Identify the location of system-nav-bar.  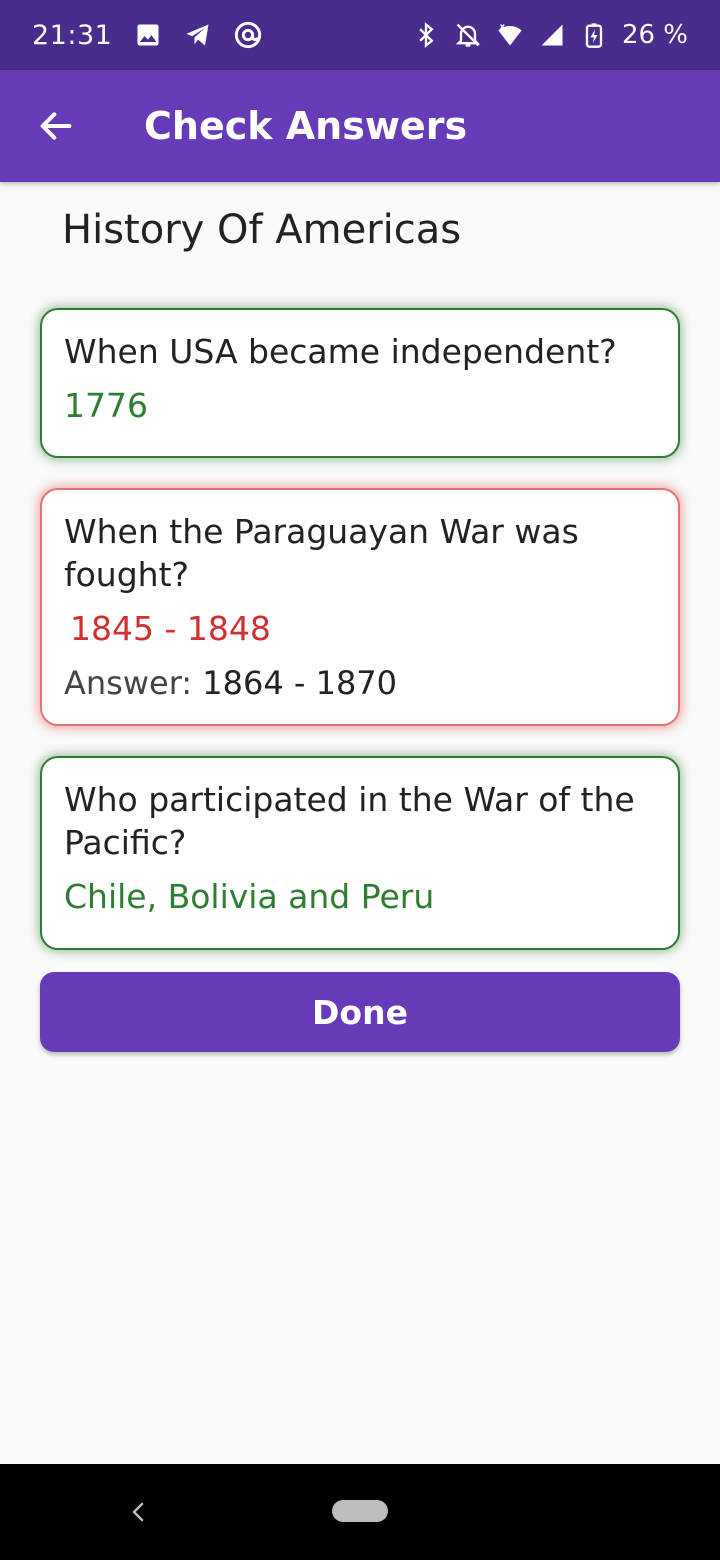
(360, 1512).